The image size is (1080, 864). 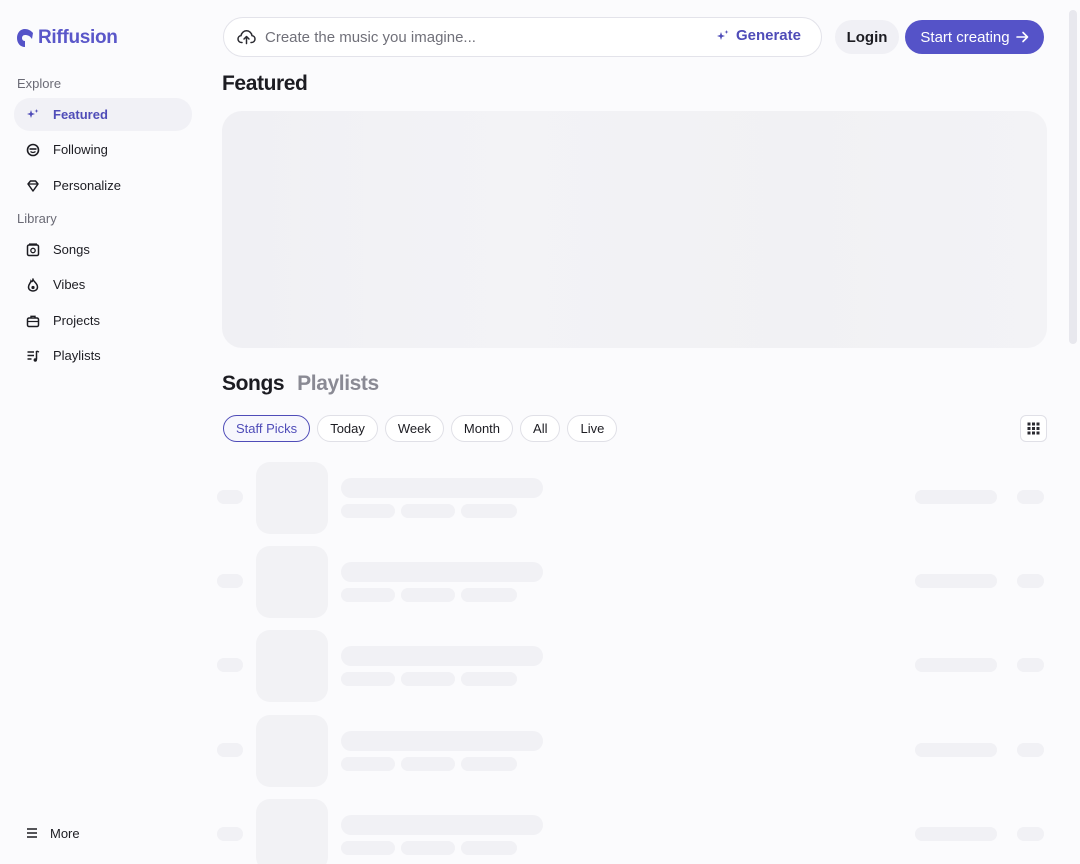 I want to click on sidebar-item-vibes: Vibes, so click(x=103, y=284).